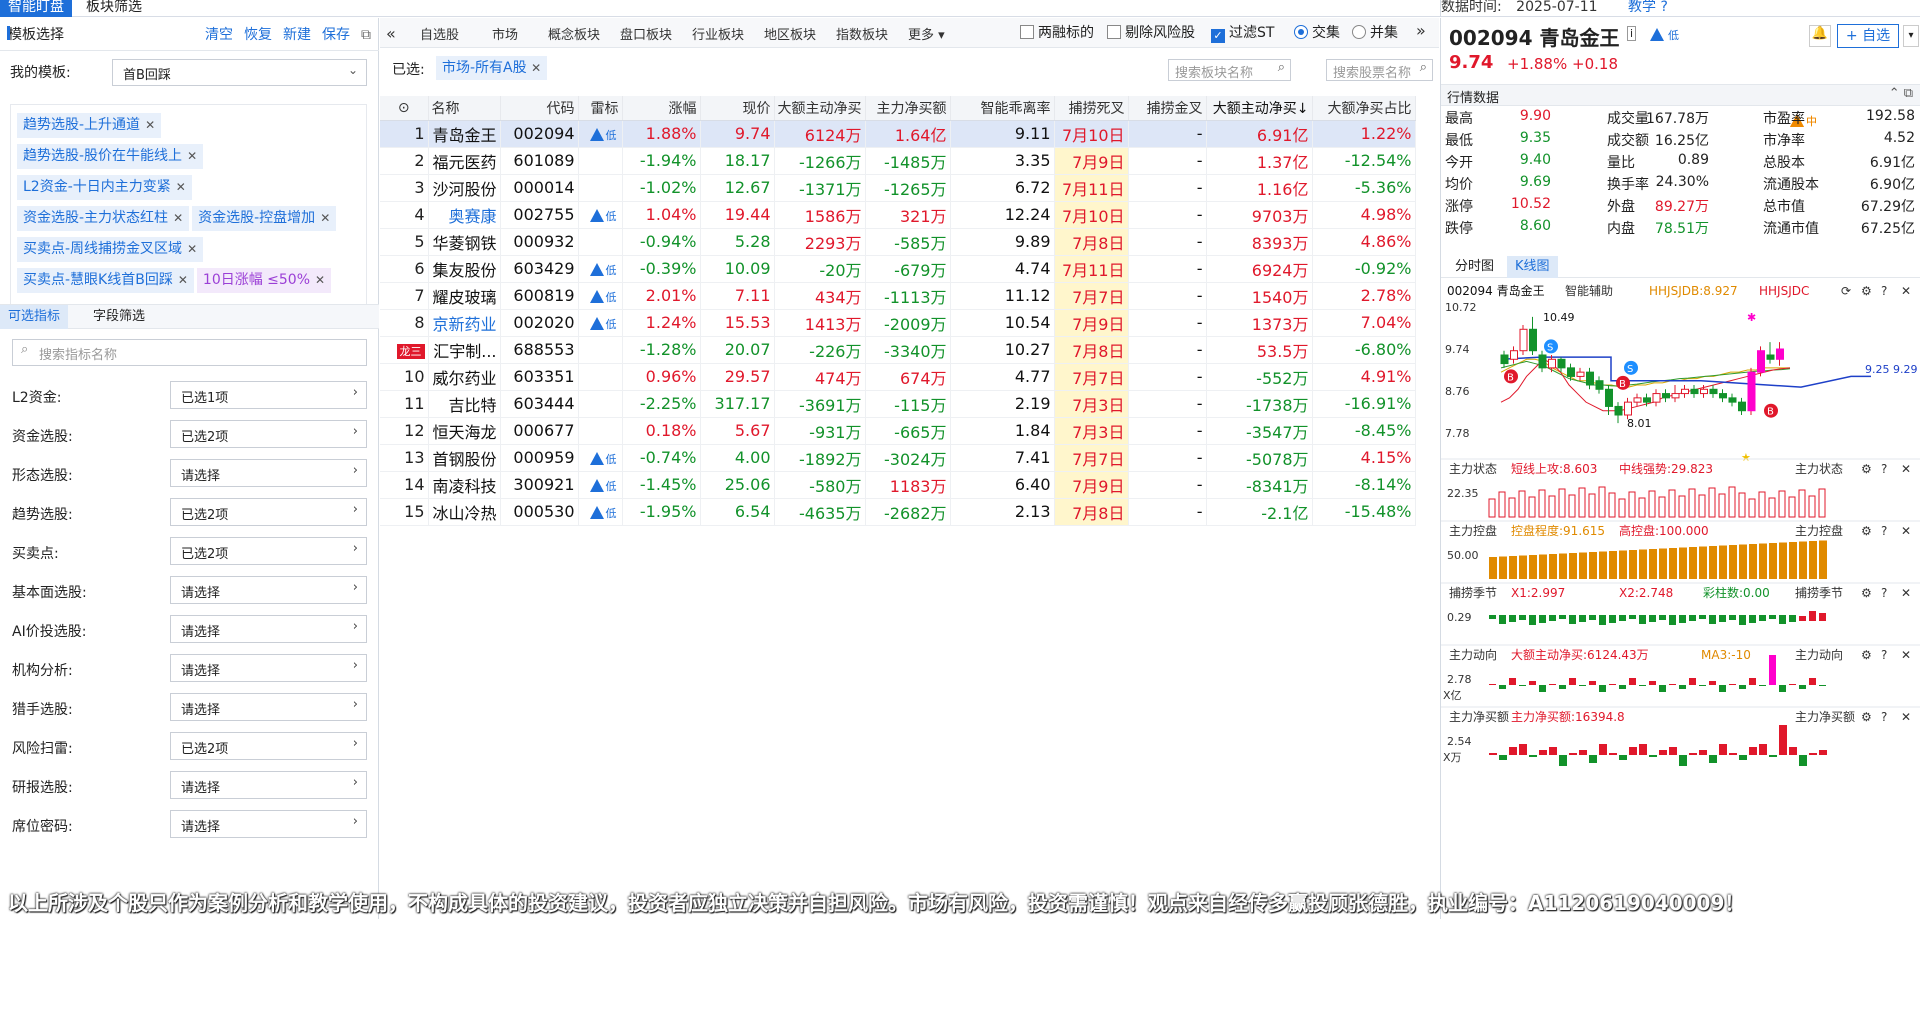 The width and height of the screenshot is (1920, 1015). Describe the element at coordinates (464, 404) in the screenshot. I see `stock-name: 吉比特` at that location.